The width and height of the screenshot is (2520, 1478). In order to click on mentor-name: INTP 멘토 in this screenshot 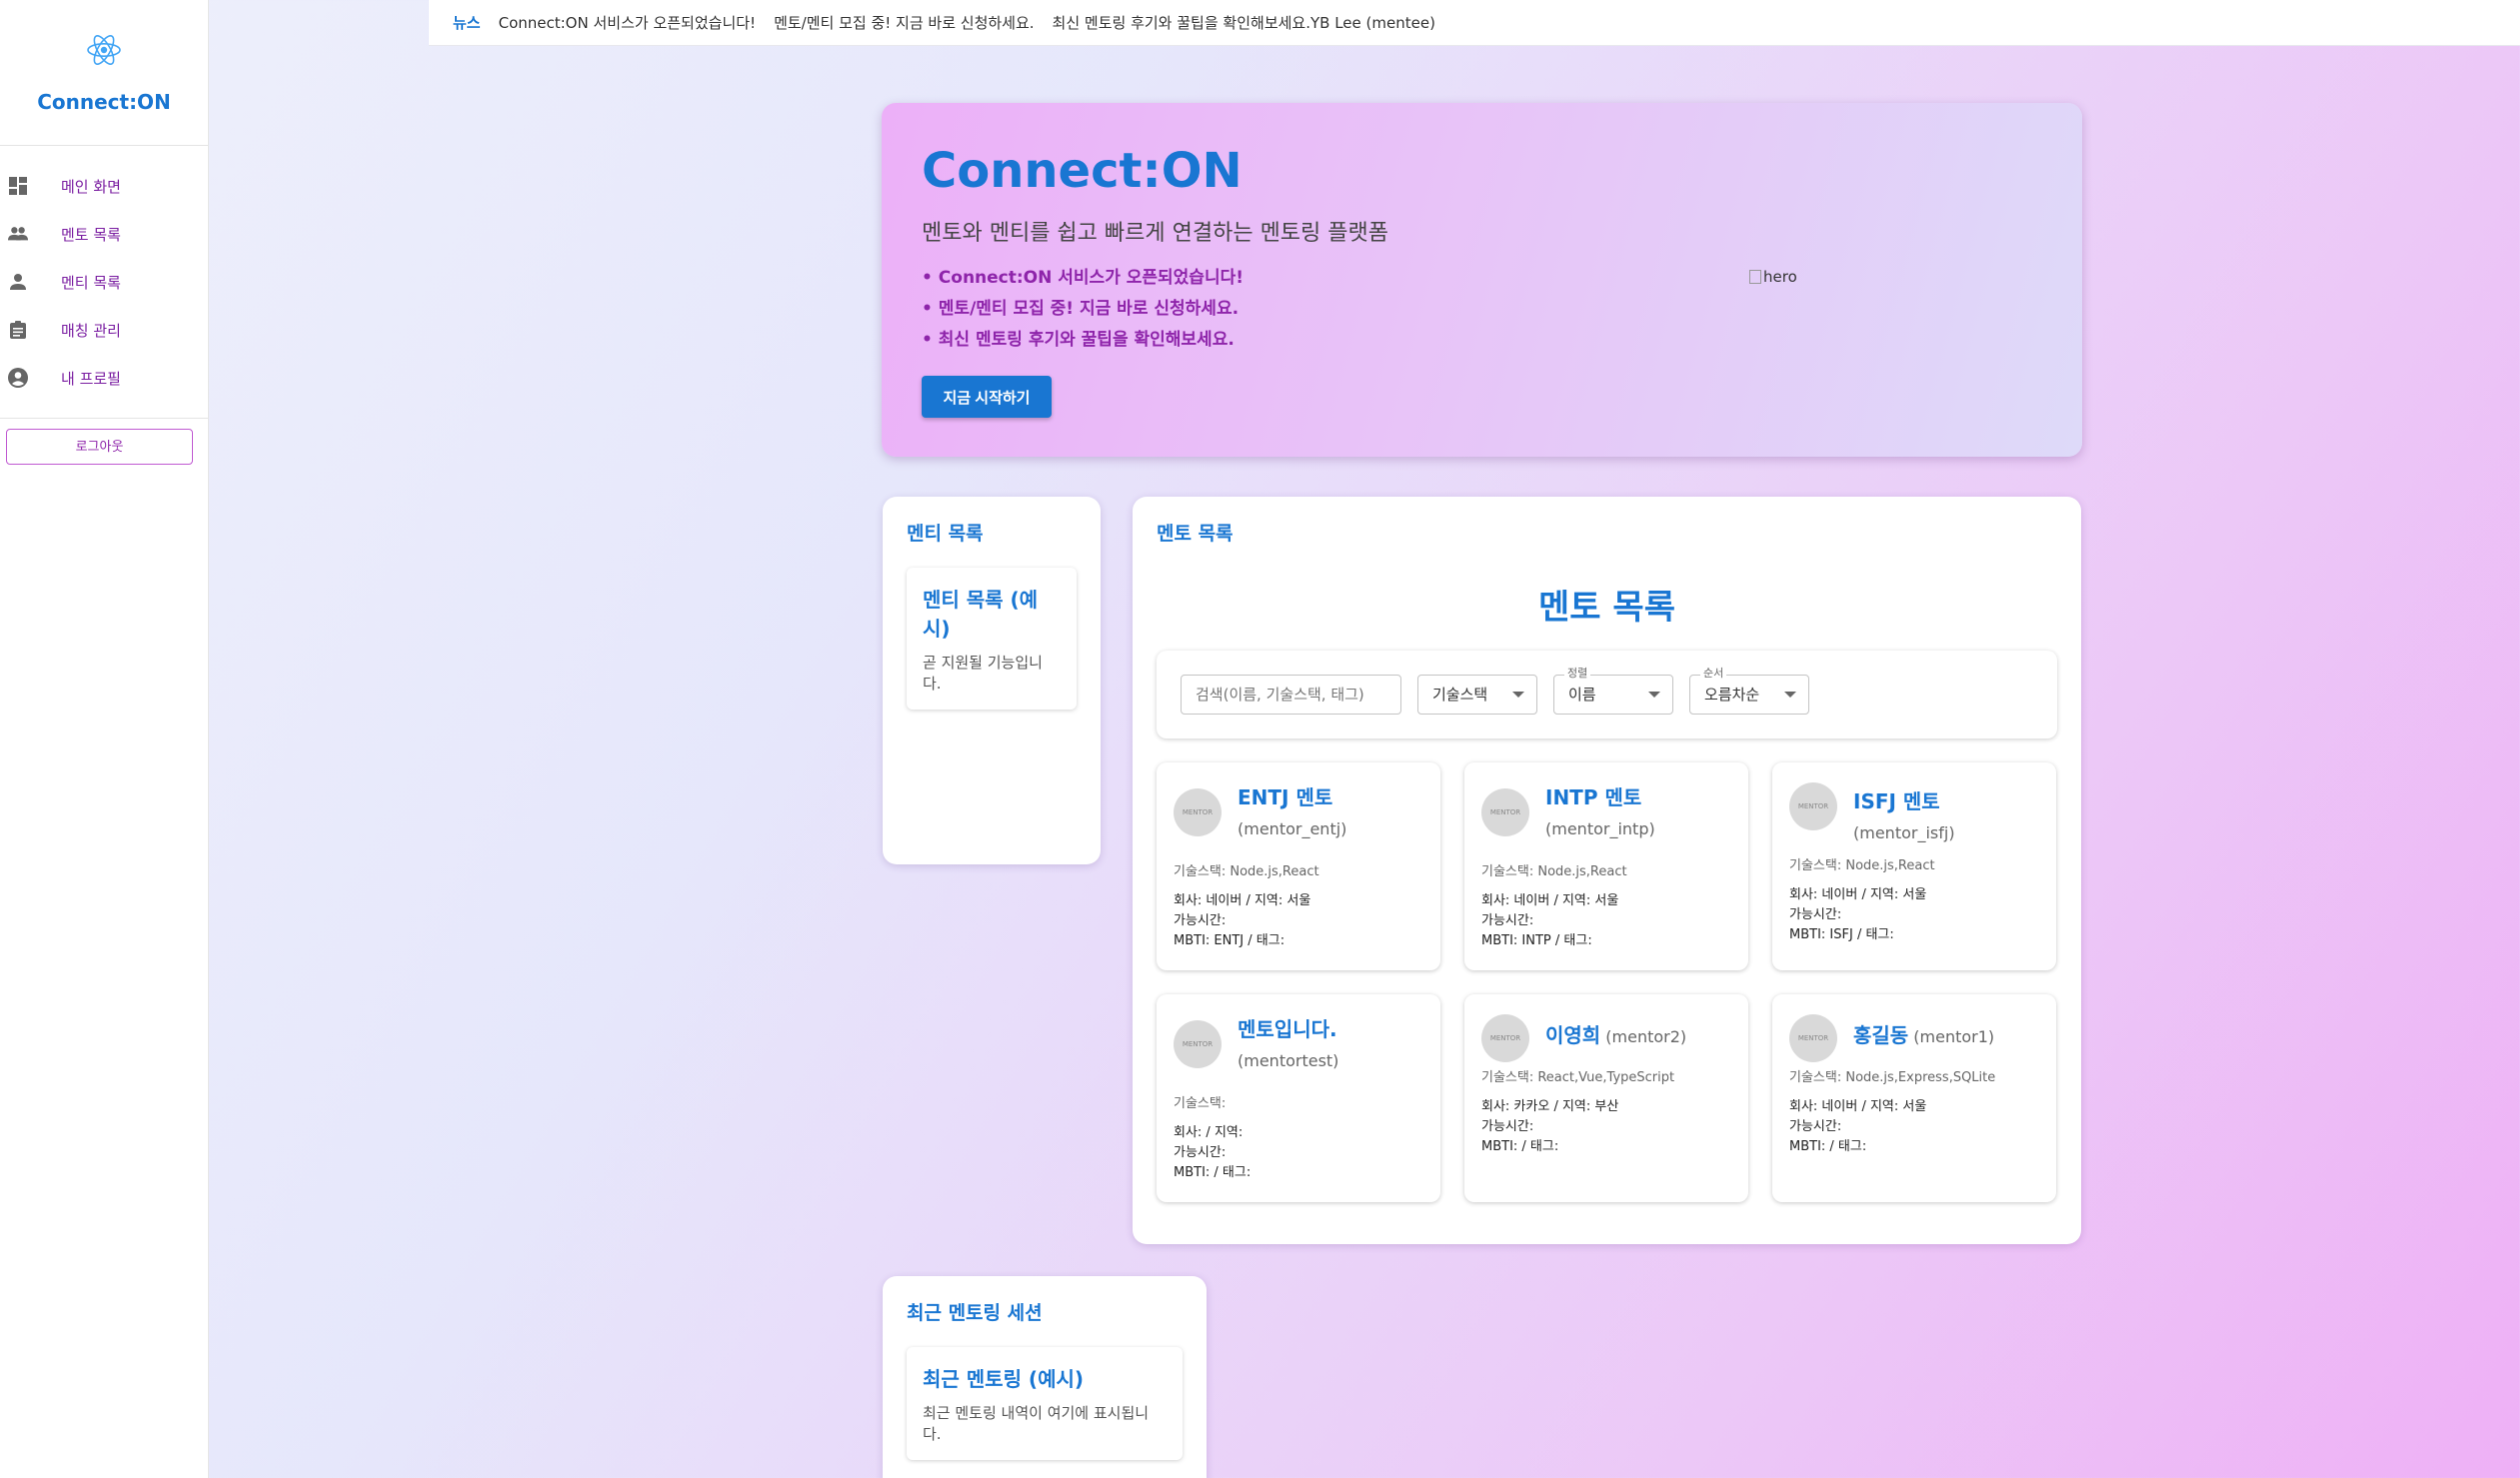, I will do `click(1593, 797)`.